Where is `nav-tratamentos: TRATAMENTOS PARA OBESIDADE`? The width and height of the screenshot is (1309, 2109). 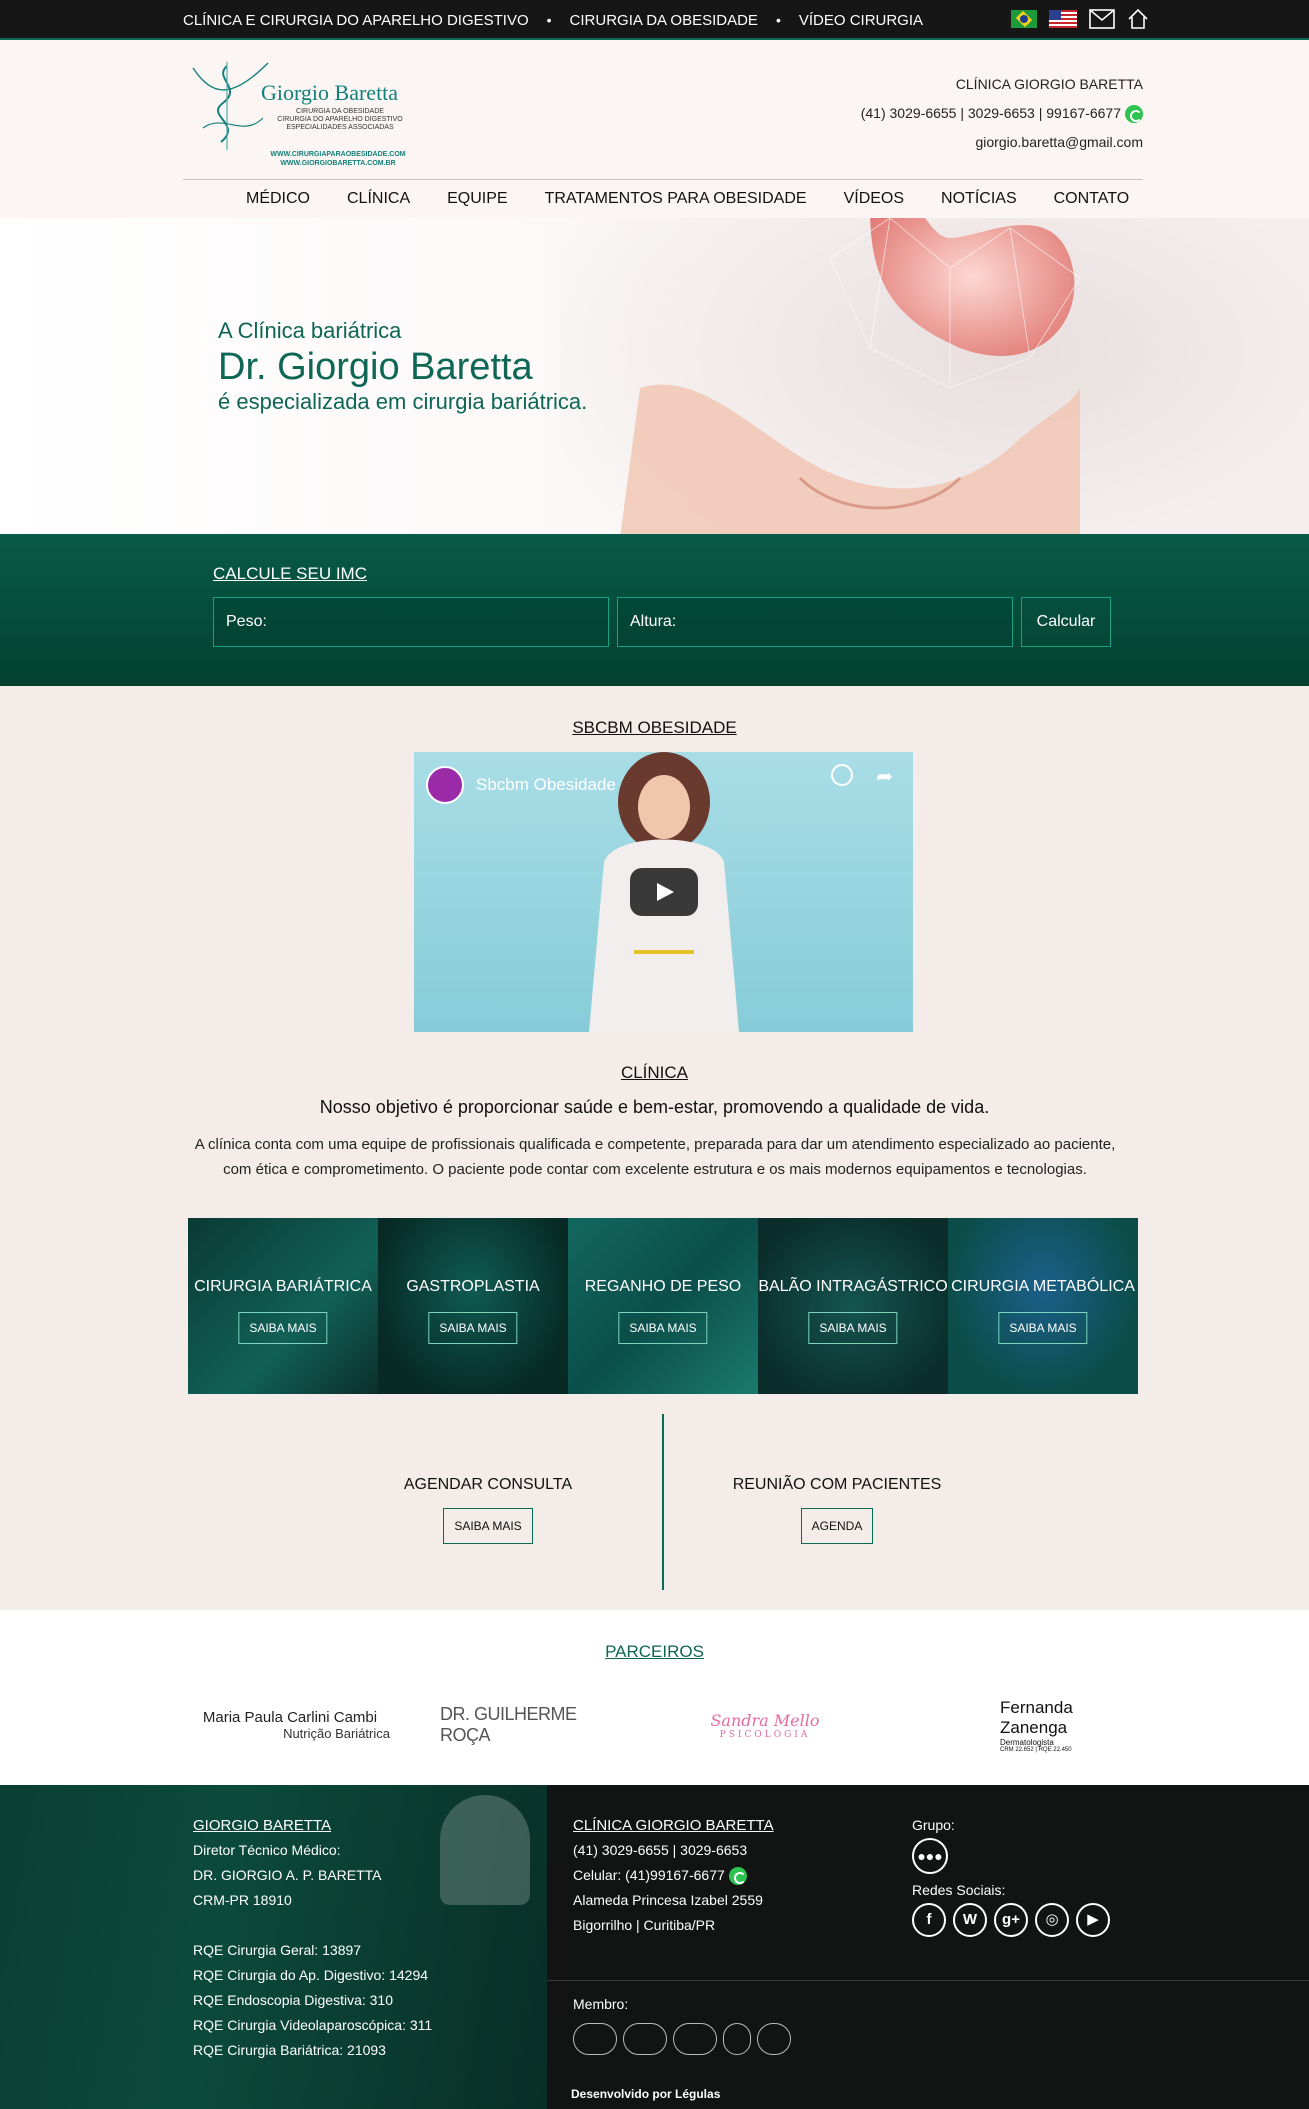 nav-tratamentos: TRATAMENTOS PARA OBESIDADE is located at coordinates (676, 199).